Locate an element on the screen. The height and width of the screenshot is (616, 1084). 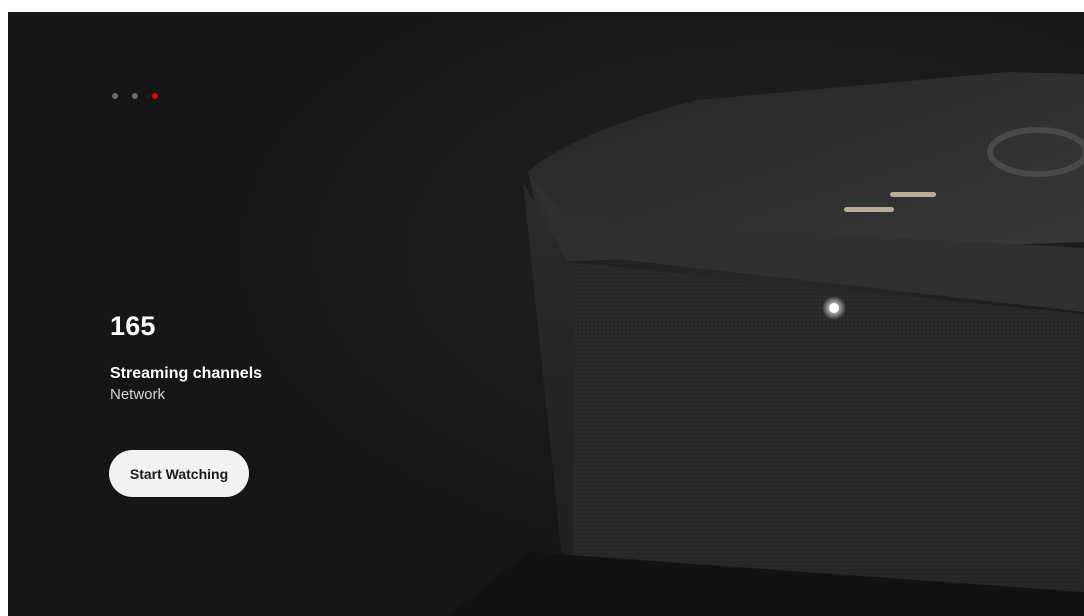
start-watching-button: Start Watching is located at coordinates (179, 473).